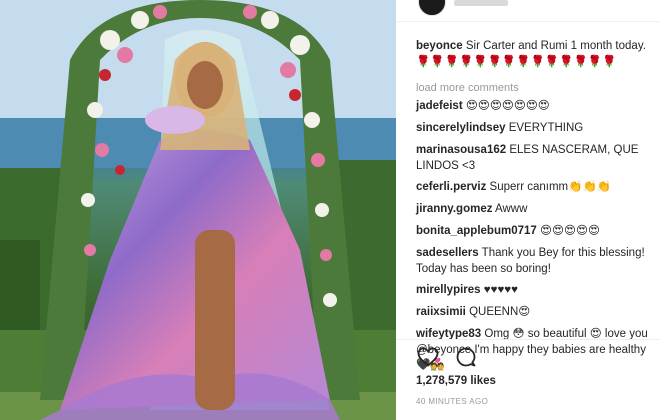 Image resolution: width=660 pixels, height=420 pixels. What do you see at coordinates (534, 291) in the screenshot?
I see `comment-item: mirellypires ♥♥♥♥♥` at bounding box center [534, 291].